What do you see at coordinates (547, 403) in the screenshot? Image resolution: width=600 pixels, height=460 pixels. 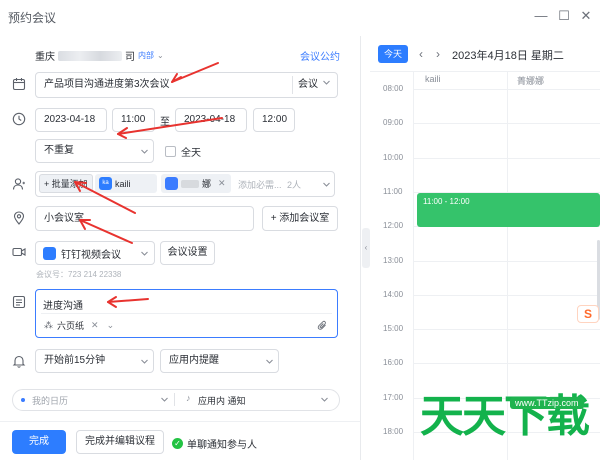 I see `site-watermark-url: www.TTzip.com` at bounding box center [547, 403].